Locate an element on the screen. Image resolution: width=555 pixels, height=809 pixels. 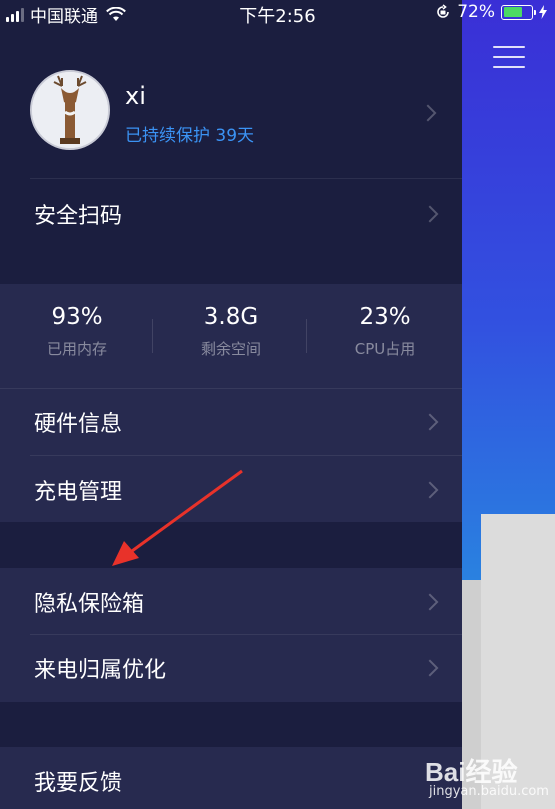
battery-icon is located at coordinates (518, 12).